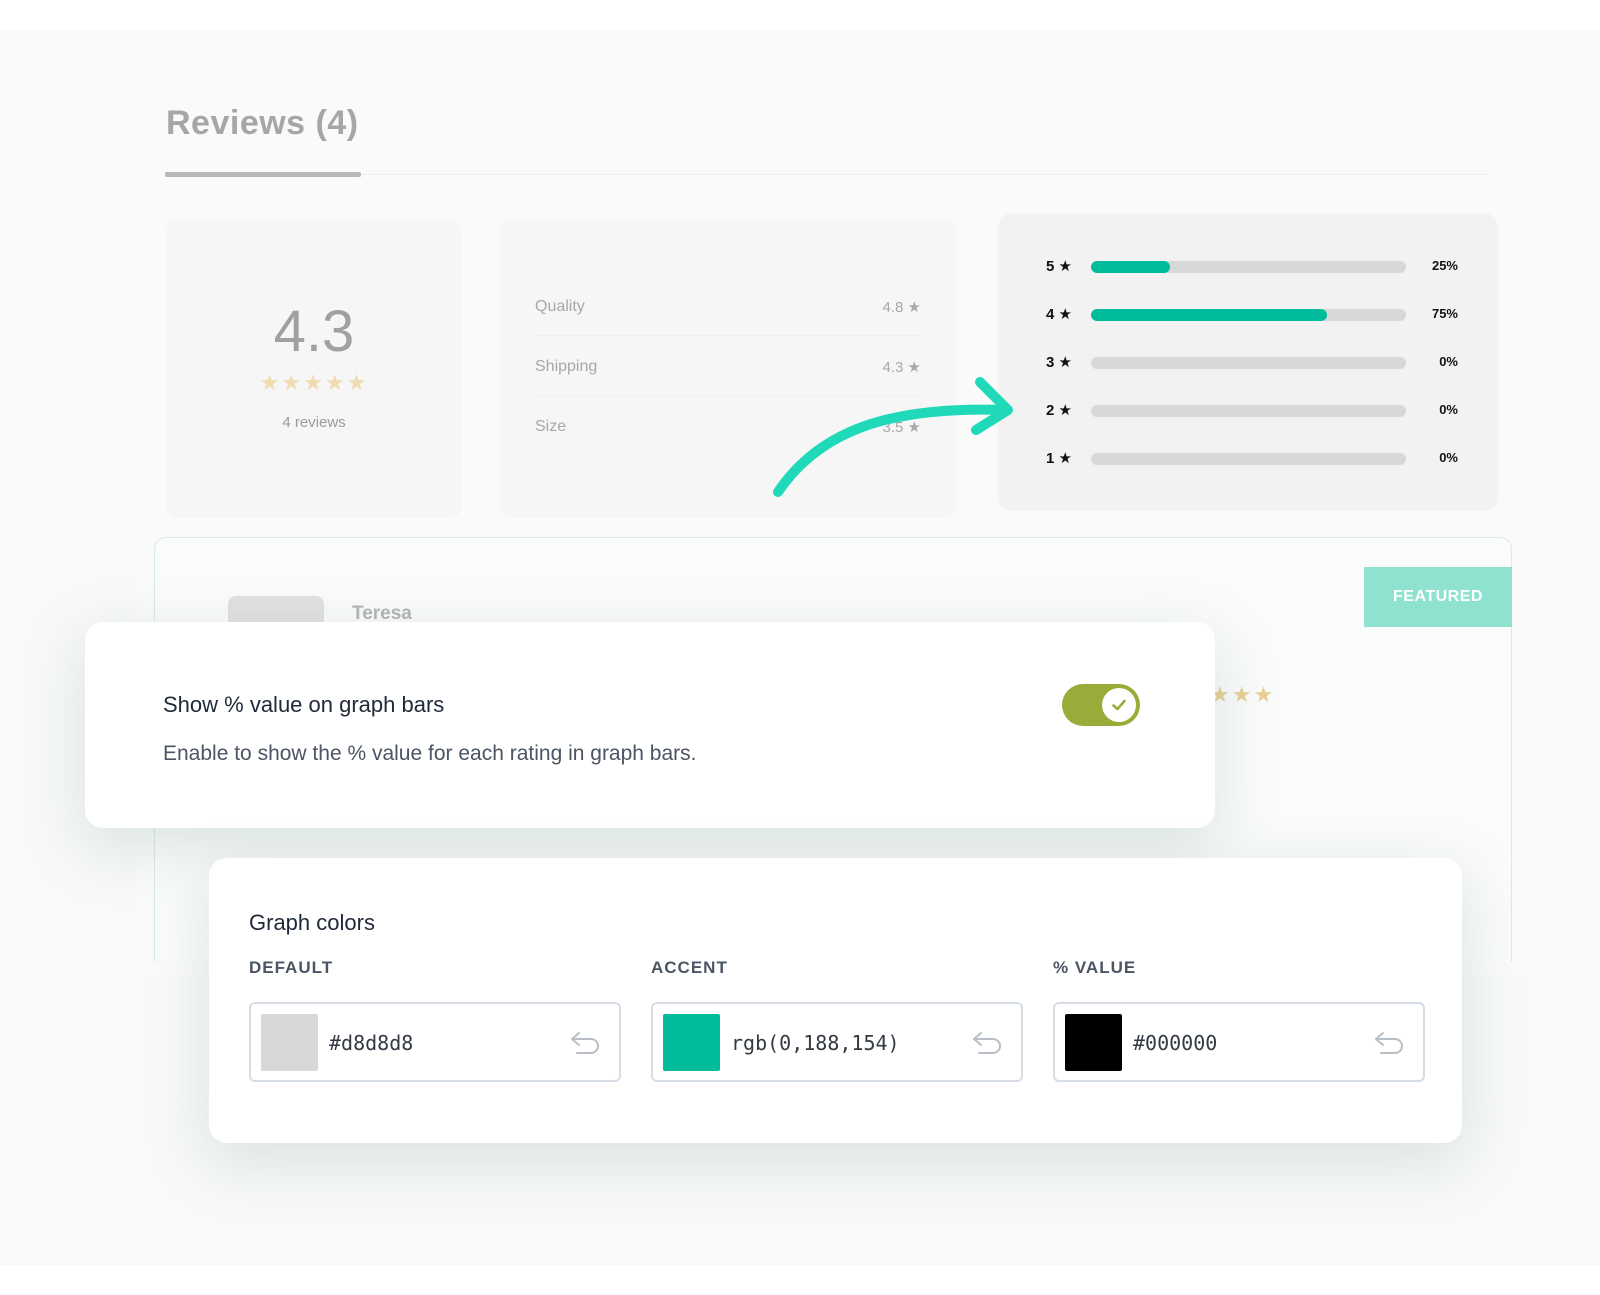 The width and height of the screenshot is (1600, 1295). Describe the element at coordinates (314, 422) in the screenshot. I see `review-count: 4 reviews` at that location.